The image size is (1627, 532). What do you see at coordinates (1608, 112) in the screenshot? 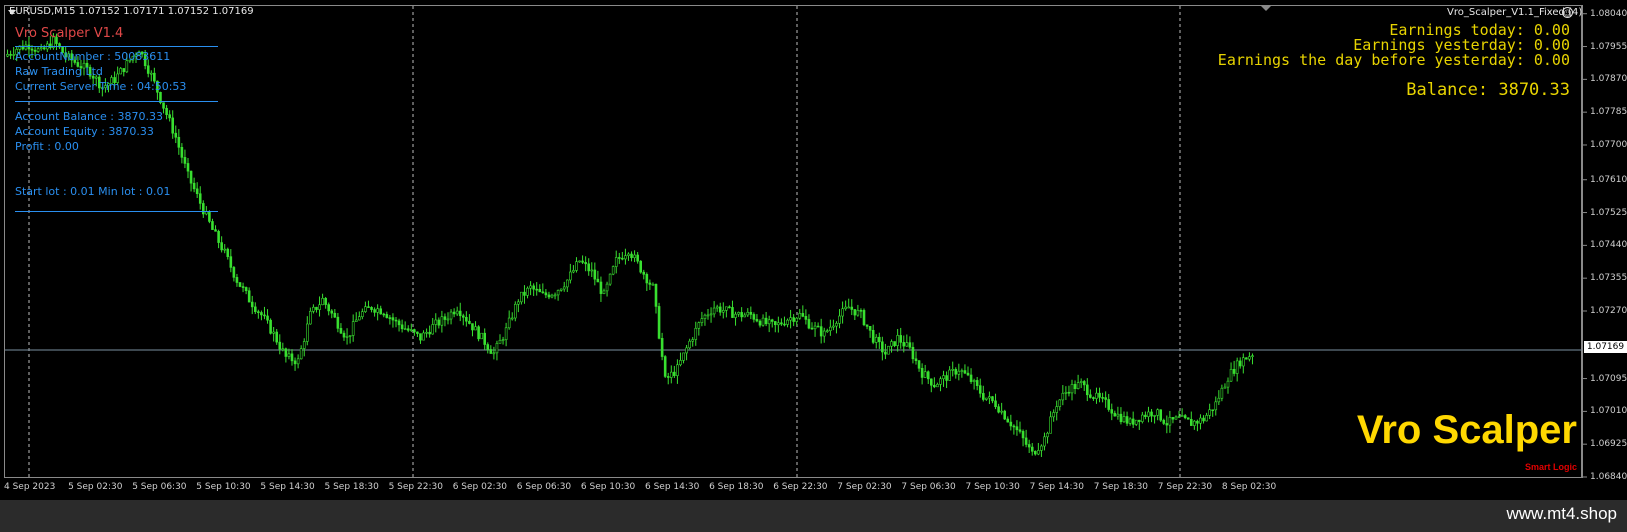
I see `price-tick-label: 1.07785` at bounding box center [1608, 112].